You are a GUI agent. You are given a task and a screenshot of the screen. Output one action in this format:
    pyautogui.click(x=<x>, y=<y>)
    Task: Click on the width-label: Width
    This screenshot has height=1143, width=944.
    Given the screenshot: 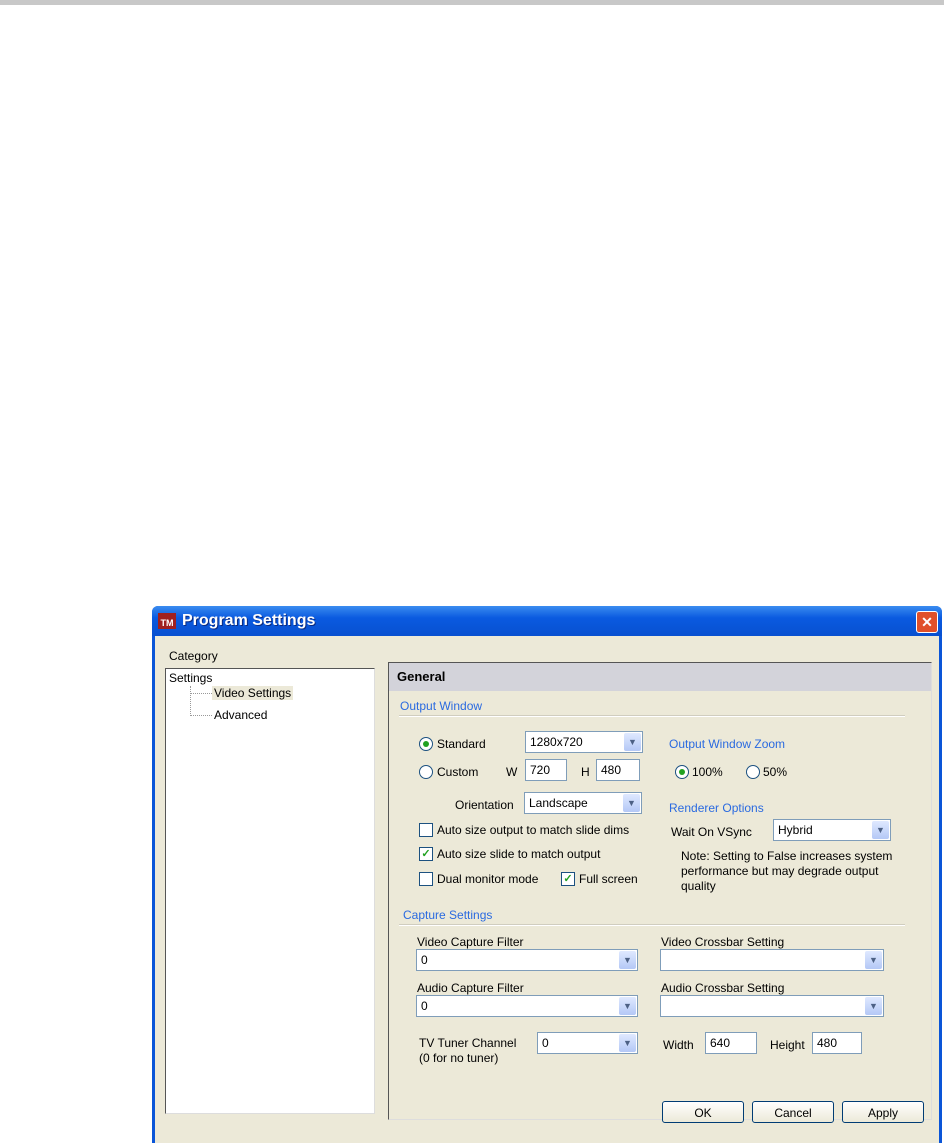 What is the action you would take?
    pyautogui.click(x=678, y=1045)
    